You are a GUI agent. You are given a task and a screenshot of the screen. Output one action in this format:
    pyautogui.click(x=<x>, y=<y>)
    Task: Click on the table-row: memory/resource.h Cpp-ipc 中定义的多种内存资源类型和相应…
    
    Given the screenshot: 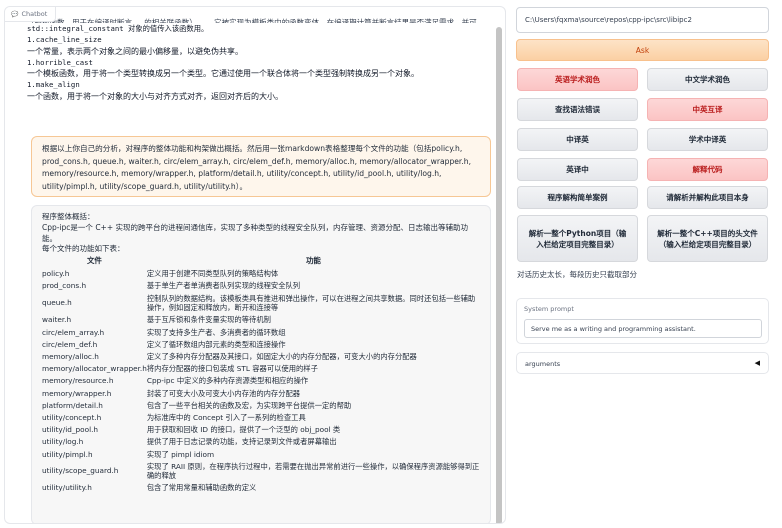 What is the action you would take?
    pyautogui.click(x=261, y=381)
    